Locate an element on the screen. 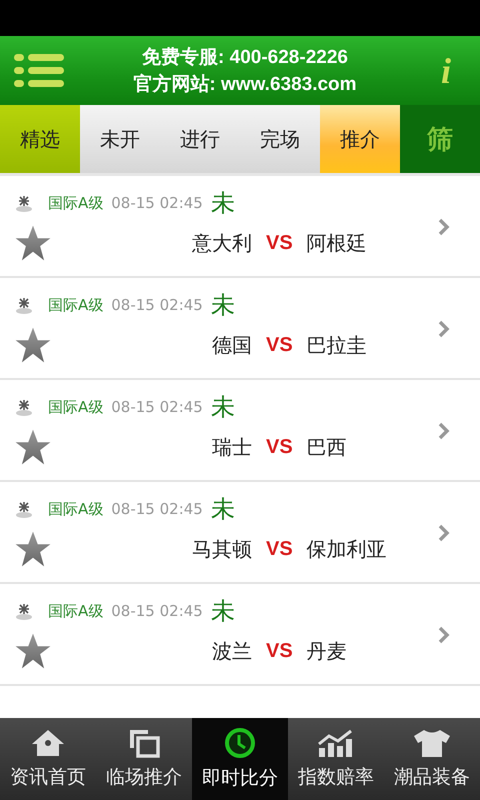  home-team: 波兰 is located at coordinates (231, 651).